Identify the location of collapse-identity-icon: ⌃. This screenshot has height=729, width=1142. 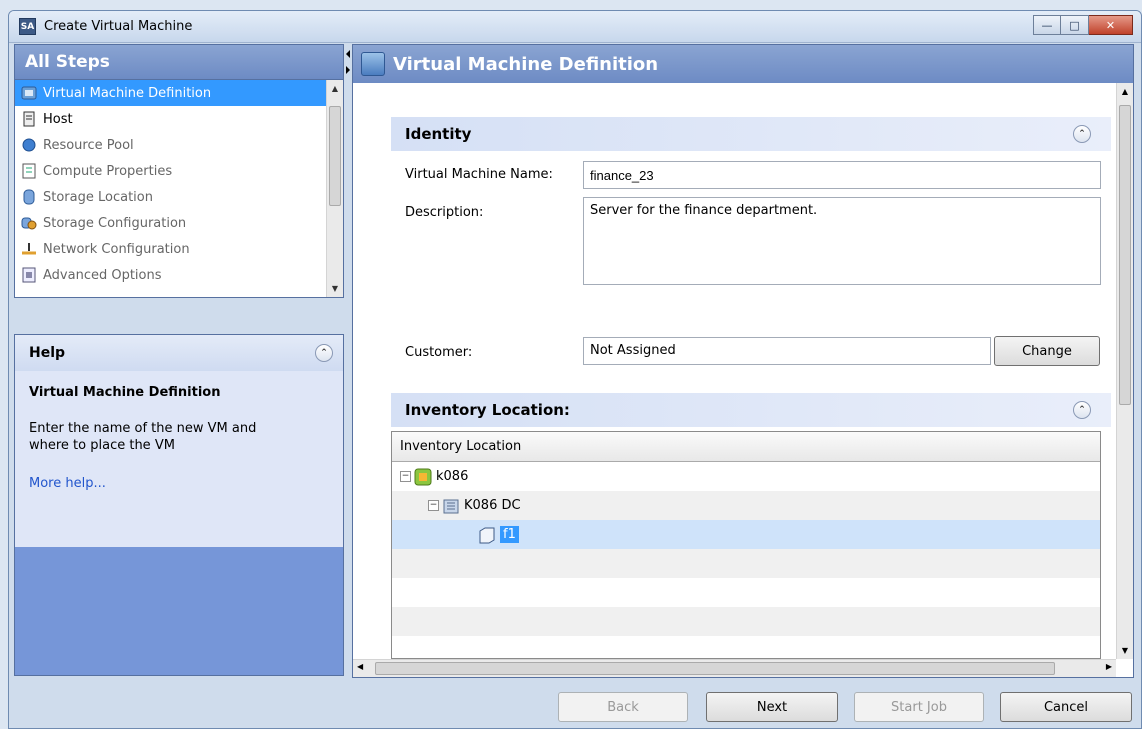
(1082, 134).